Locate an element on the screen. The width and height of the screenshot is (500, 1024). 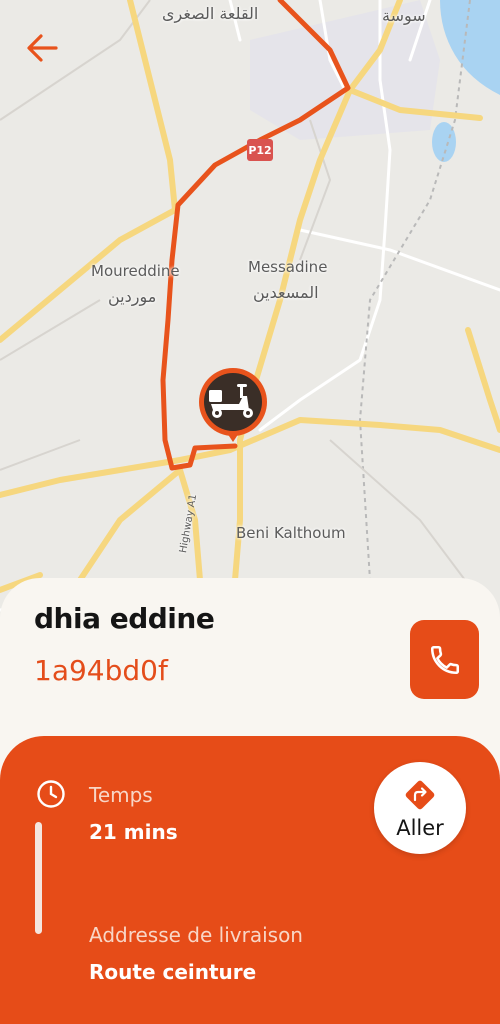
map-label-kalaa-seghira: القلعة الصغرى is located at coordinates (210, 13).